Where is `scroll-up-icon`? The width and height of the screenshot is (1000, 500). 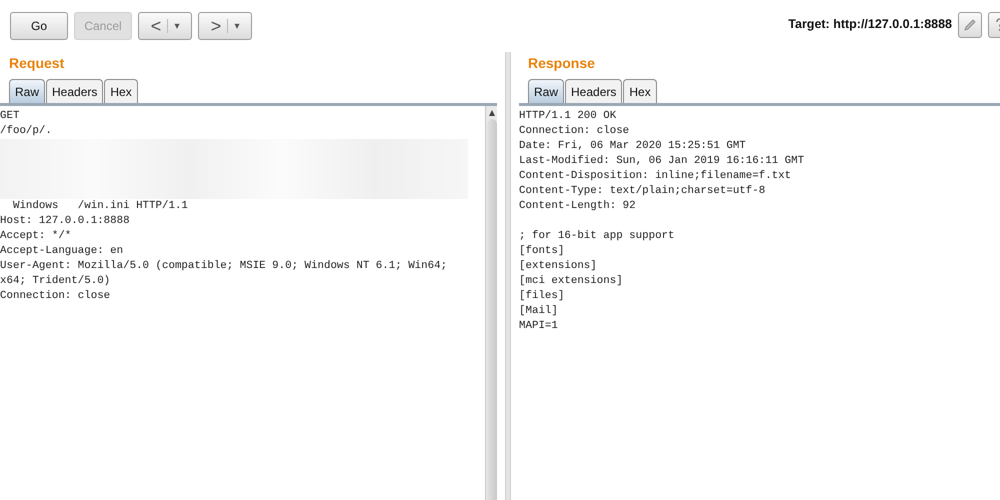
scroll-up-icon is located at coordinates (492, 113).